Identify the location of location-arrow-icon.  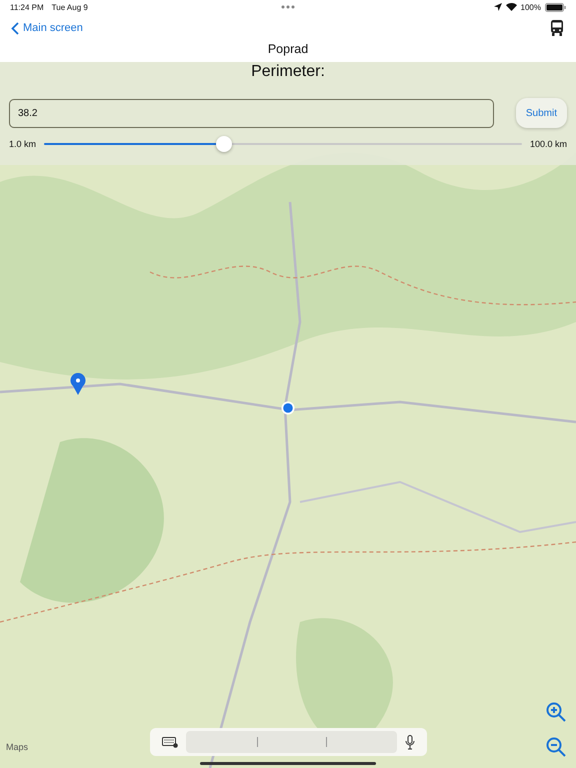
(498, 7).